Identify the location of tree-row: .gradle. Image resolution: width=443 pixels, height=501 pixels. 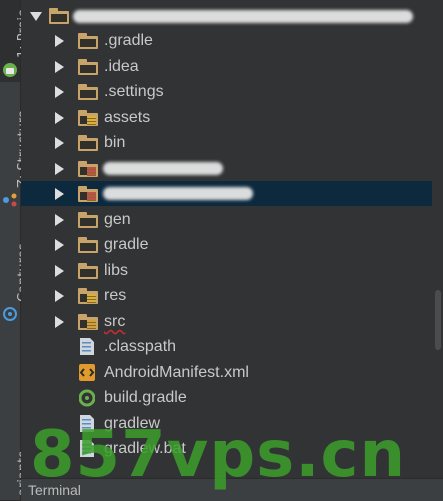
(226, 40).